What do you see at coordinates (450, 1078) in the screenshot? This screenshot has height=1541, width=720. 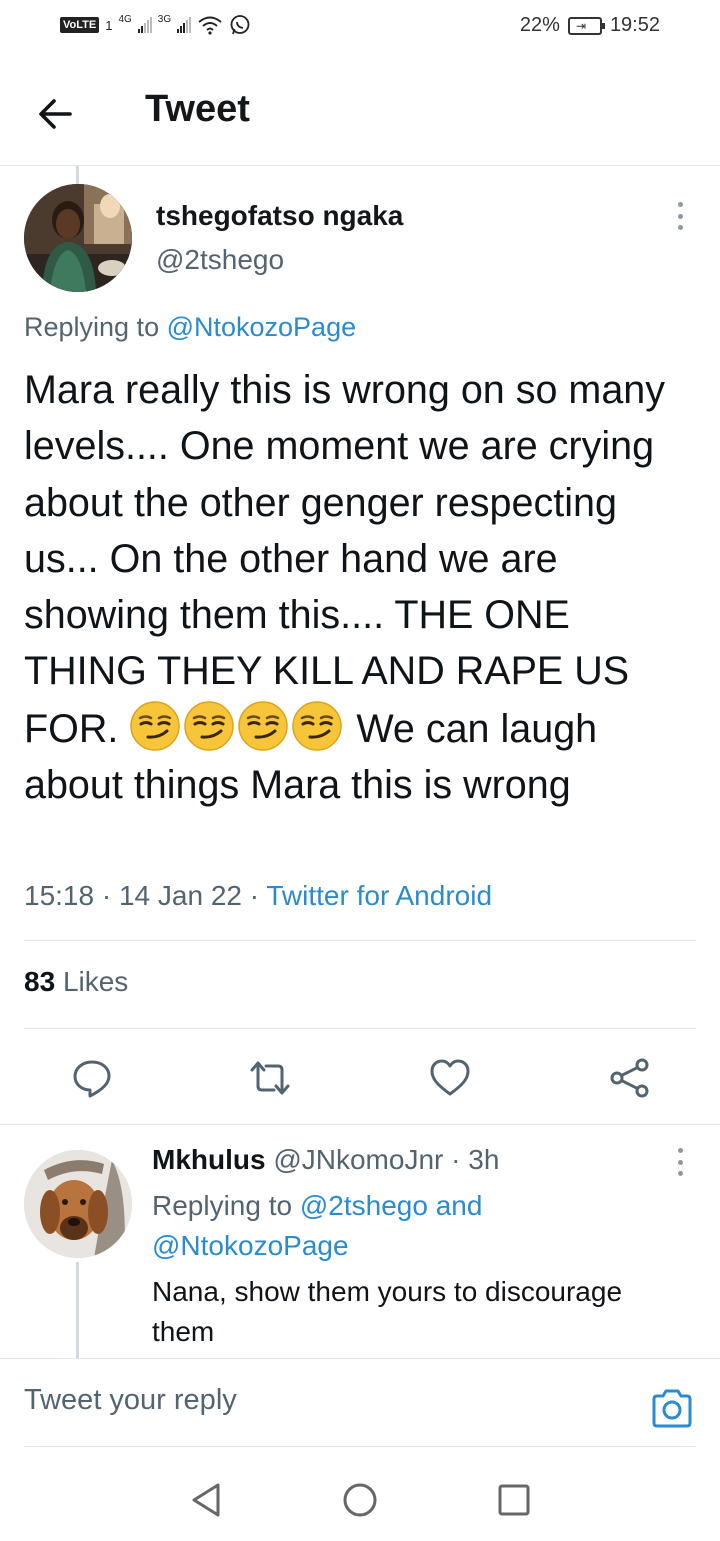 I see `heart-icon` at bounding box center [450, 1078].